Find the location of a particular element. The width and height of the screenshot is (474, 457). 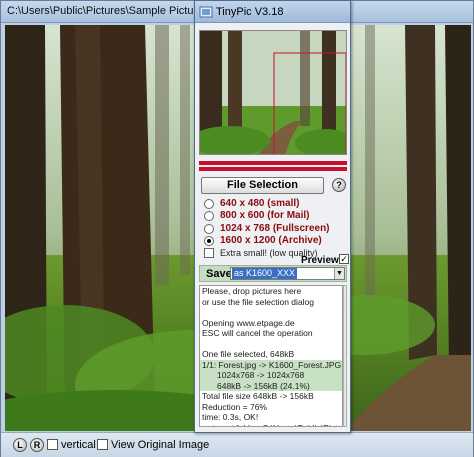

vertical-label: vertical is located at coordinates (78, 445).